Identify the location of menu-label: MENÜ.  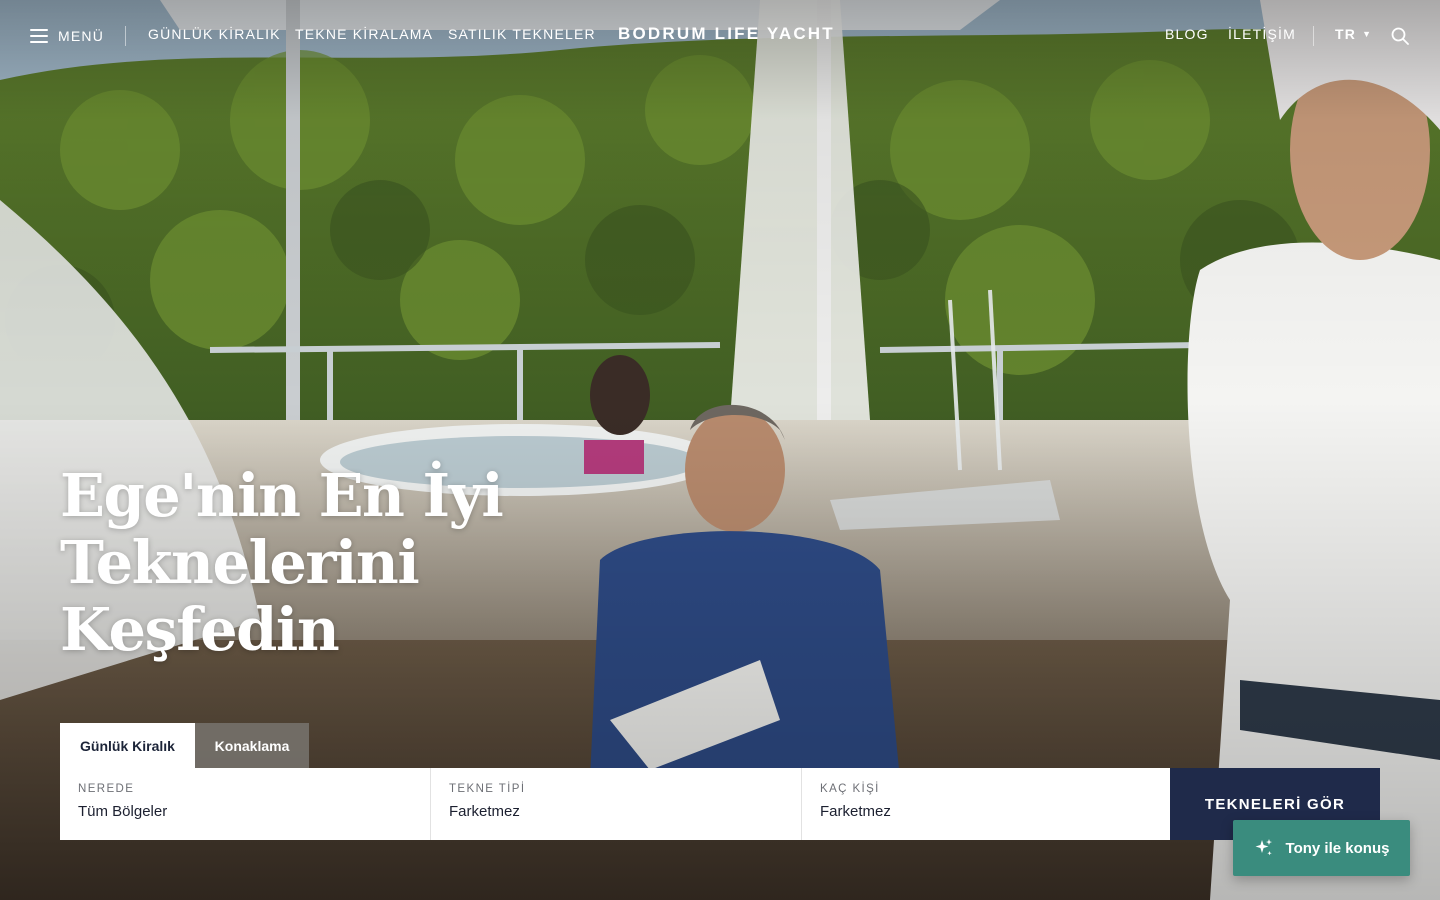
(81, 36).